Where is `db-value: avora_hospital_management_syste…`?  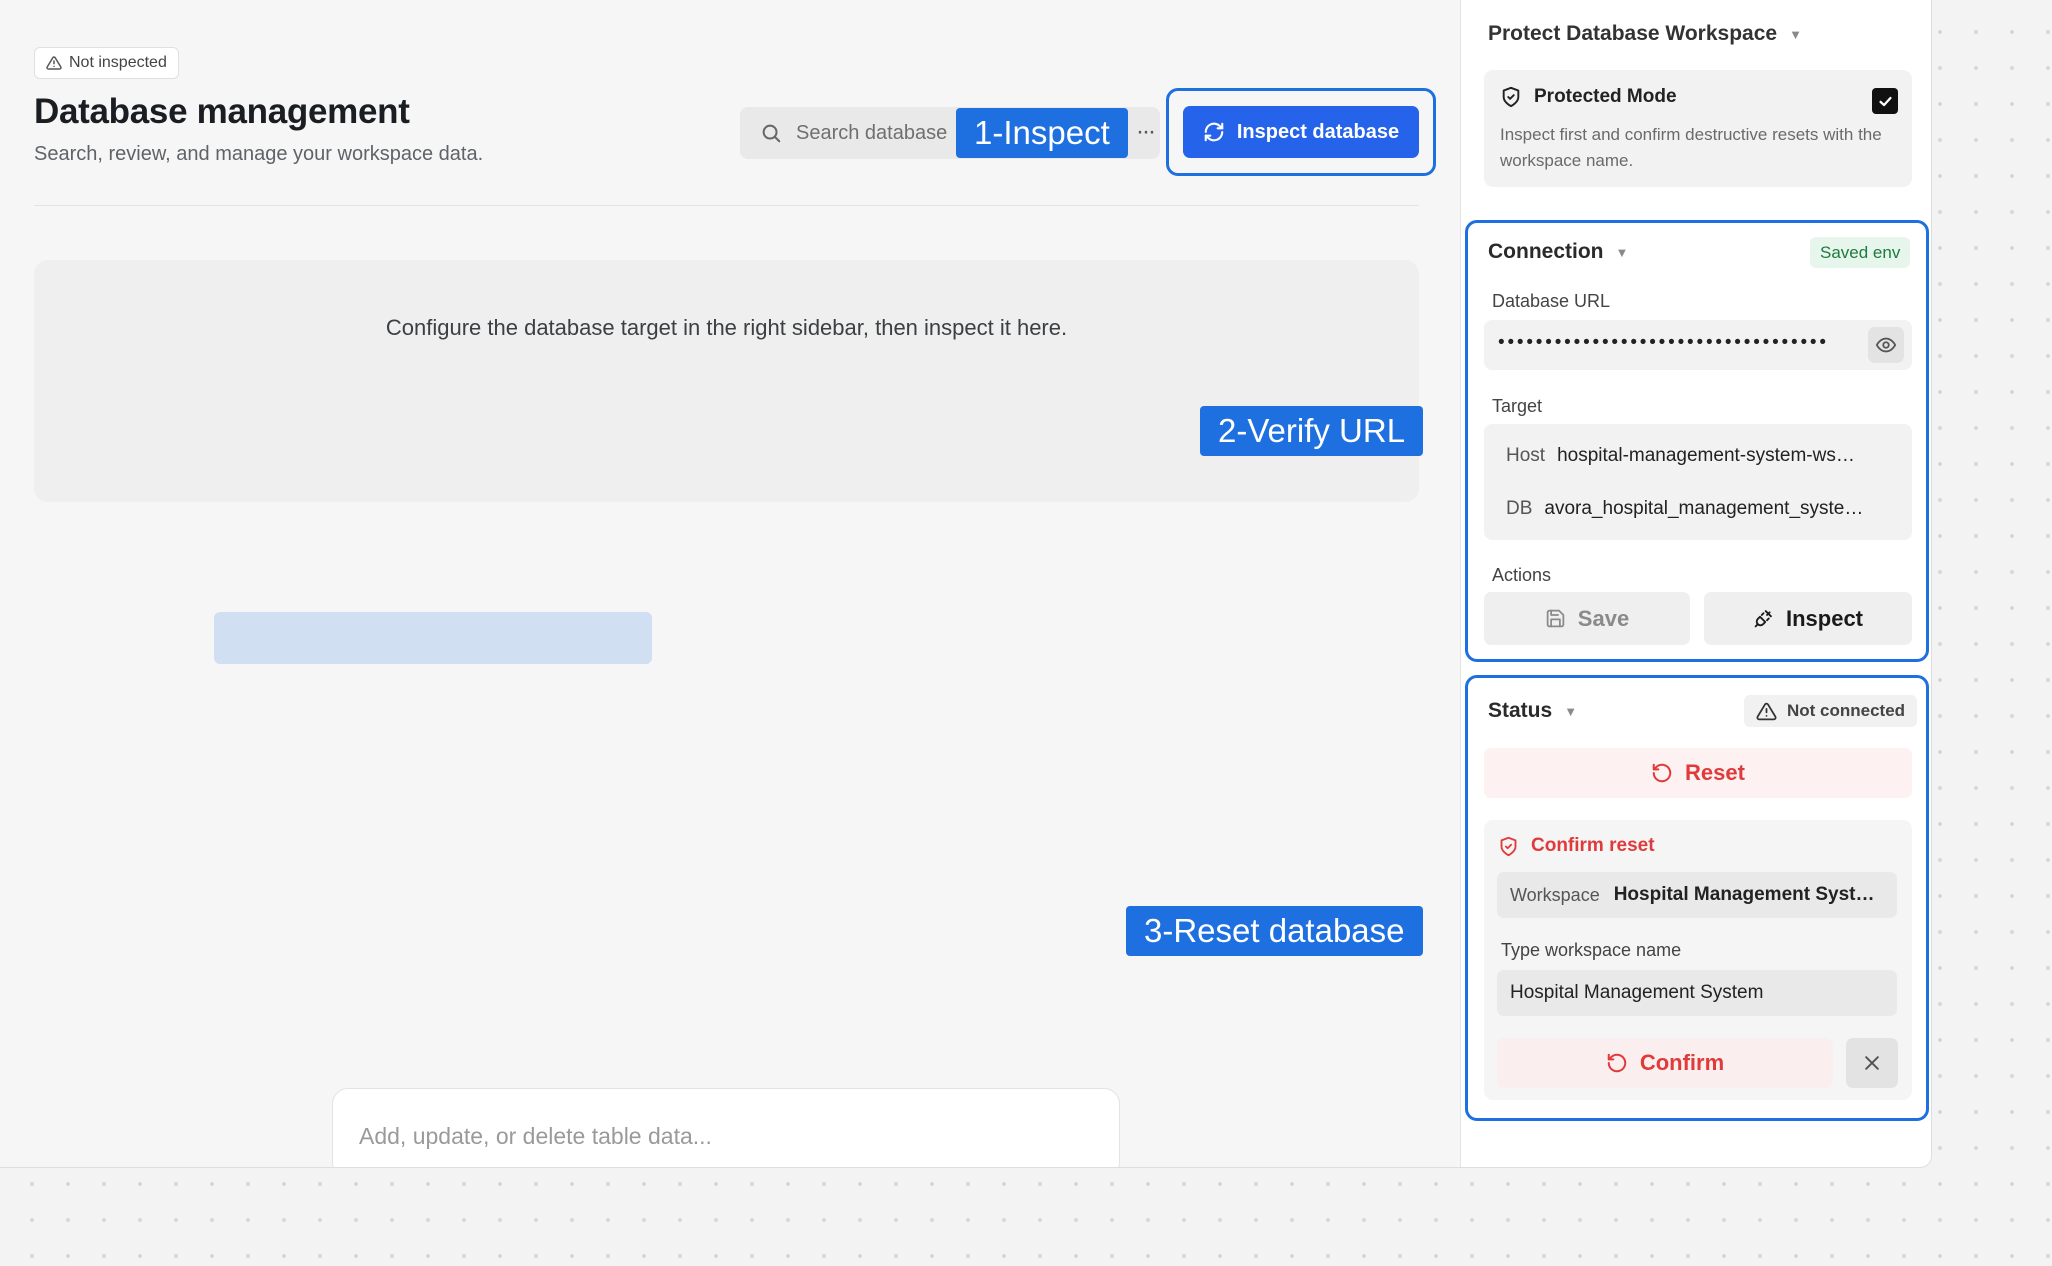 db-value: avora_hospital_management_syste… is located at coordinates (1704, 508).